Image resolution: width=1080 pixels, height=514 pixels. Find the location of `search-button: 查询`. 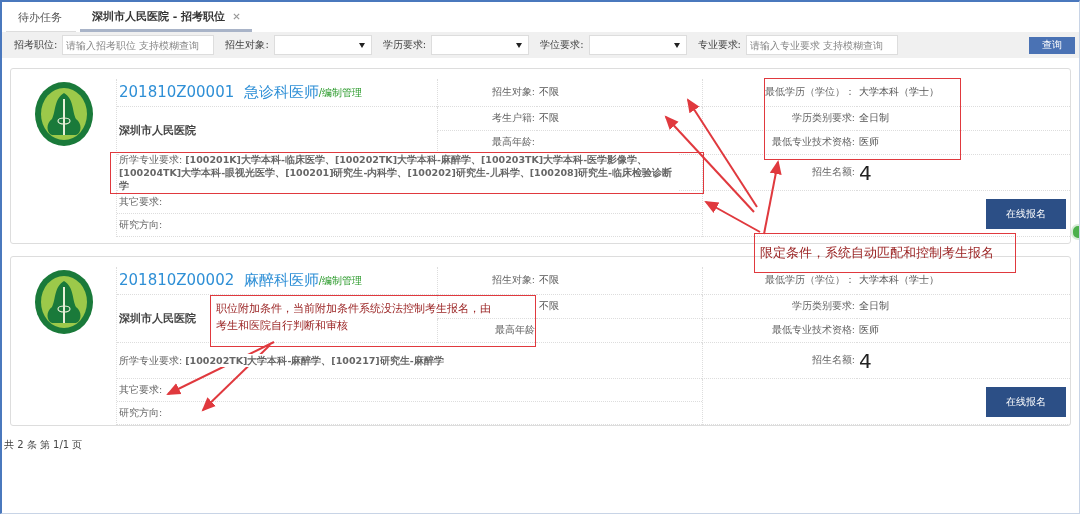

search-button: 查询 is located at coordinates (1052, 45).